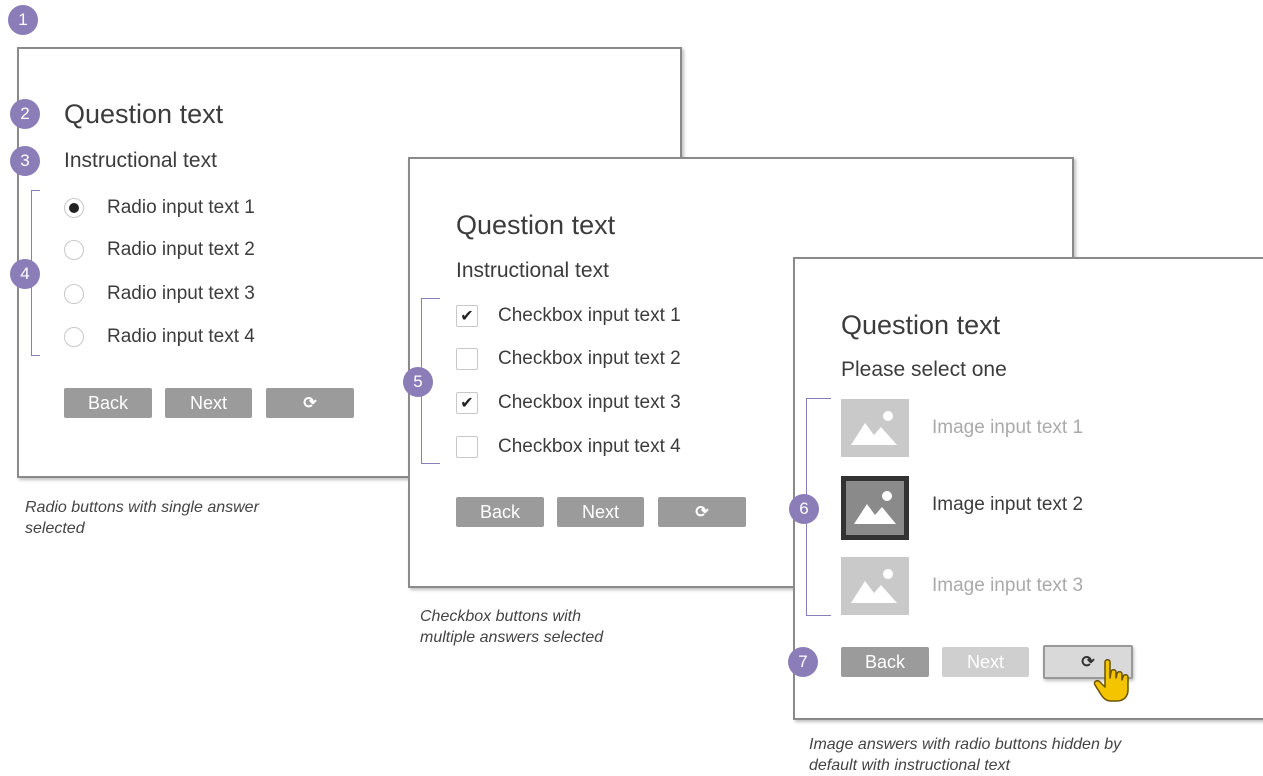 Image resolution: width=1263 pixels, height=776 pixels. I want to click on radio-option-4: Radio input text 4, so click(159, 337).